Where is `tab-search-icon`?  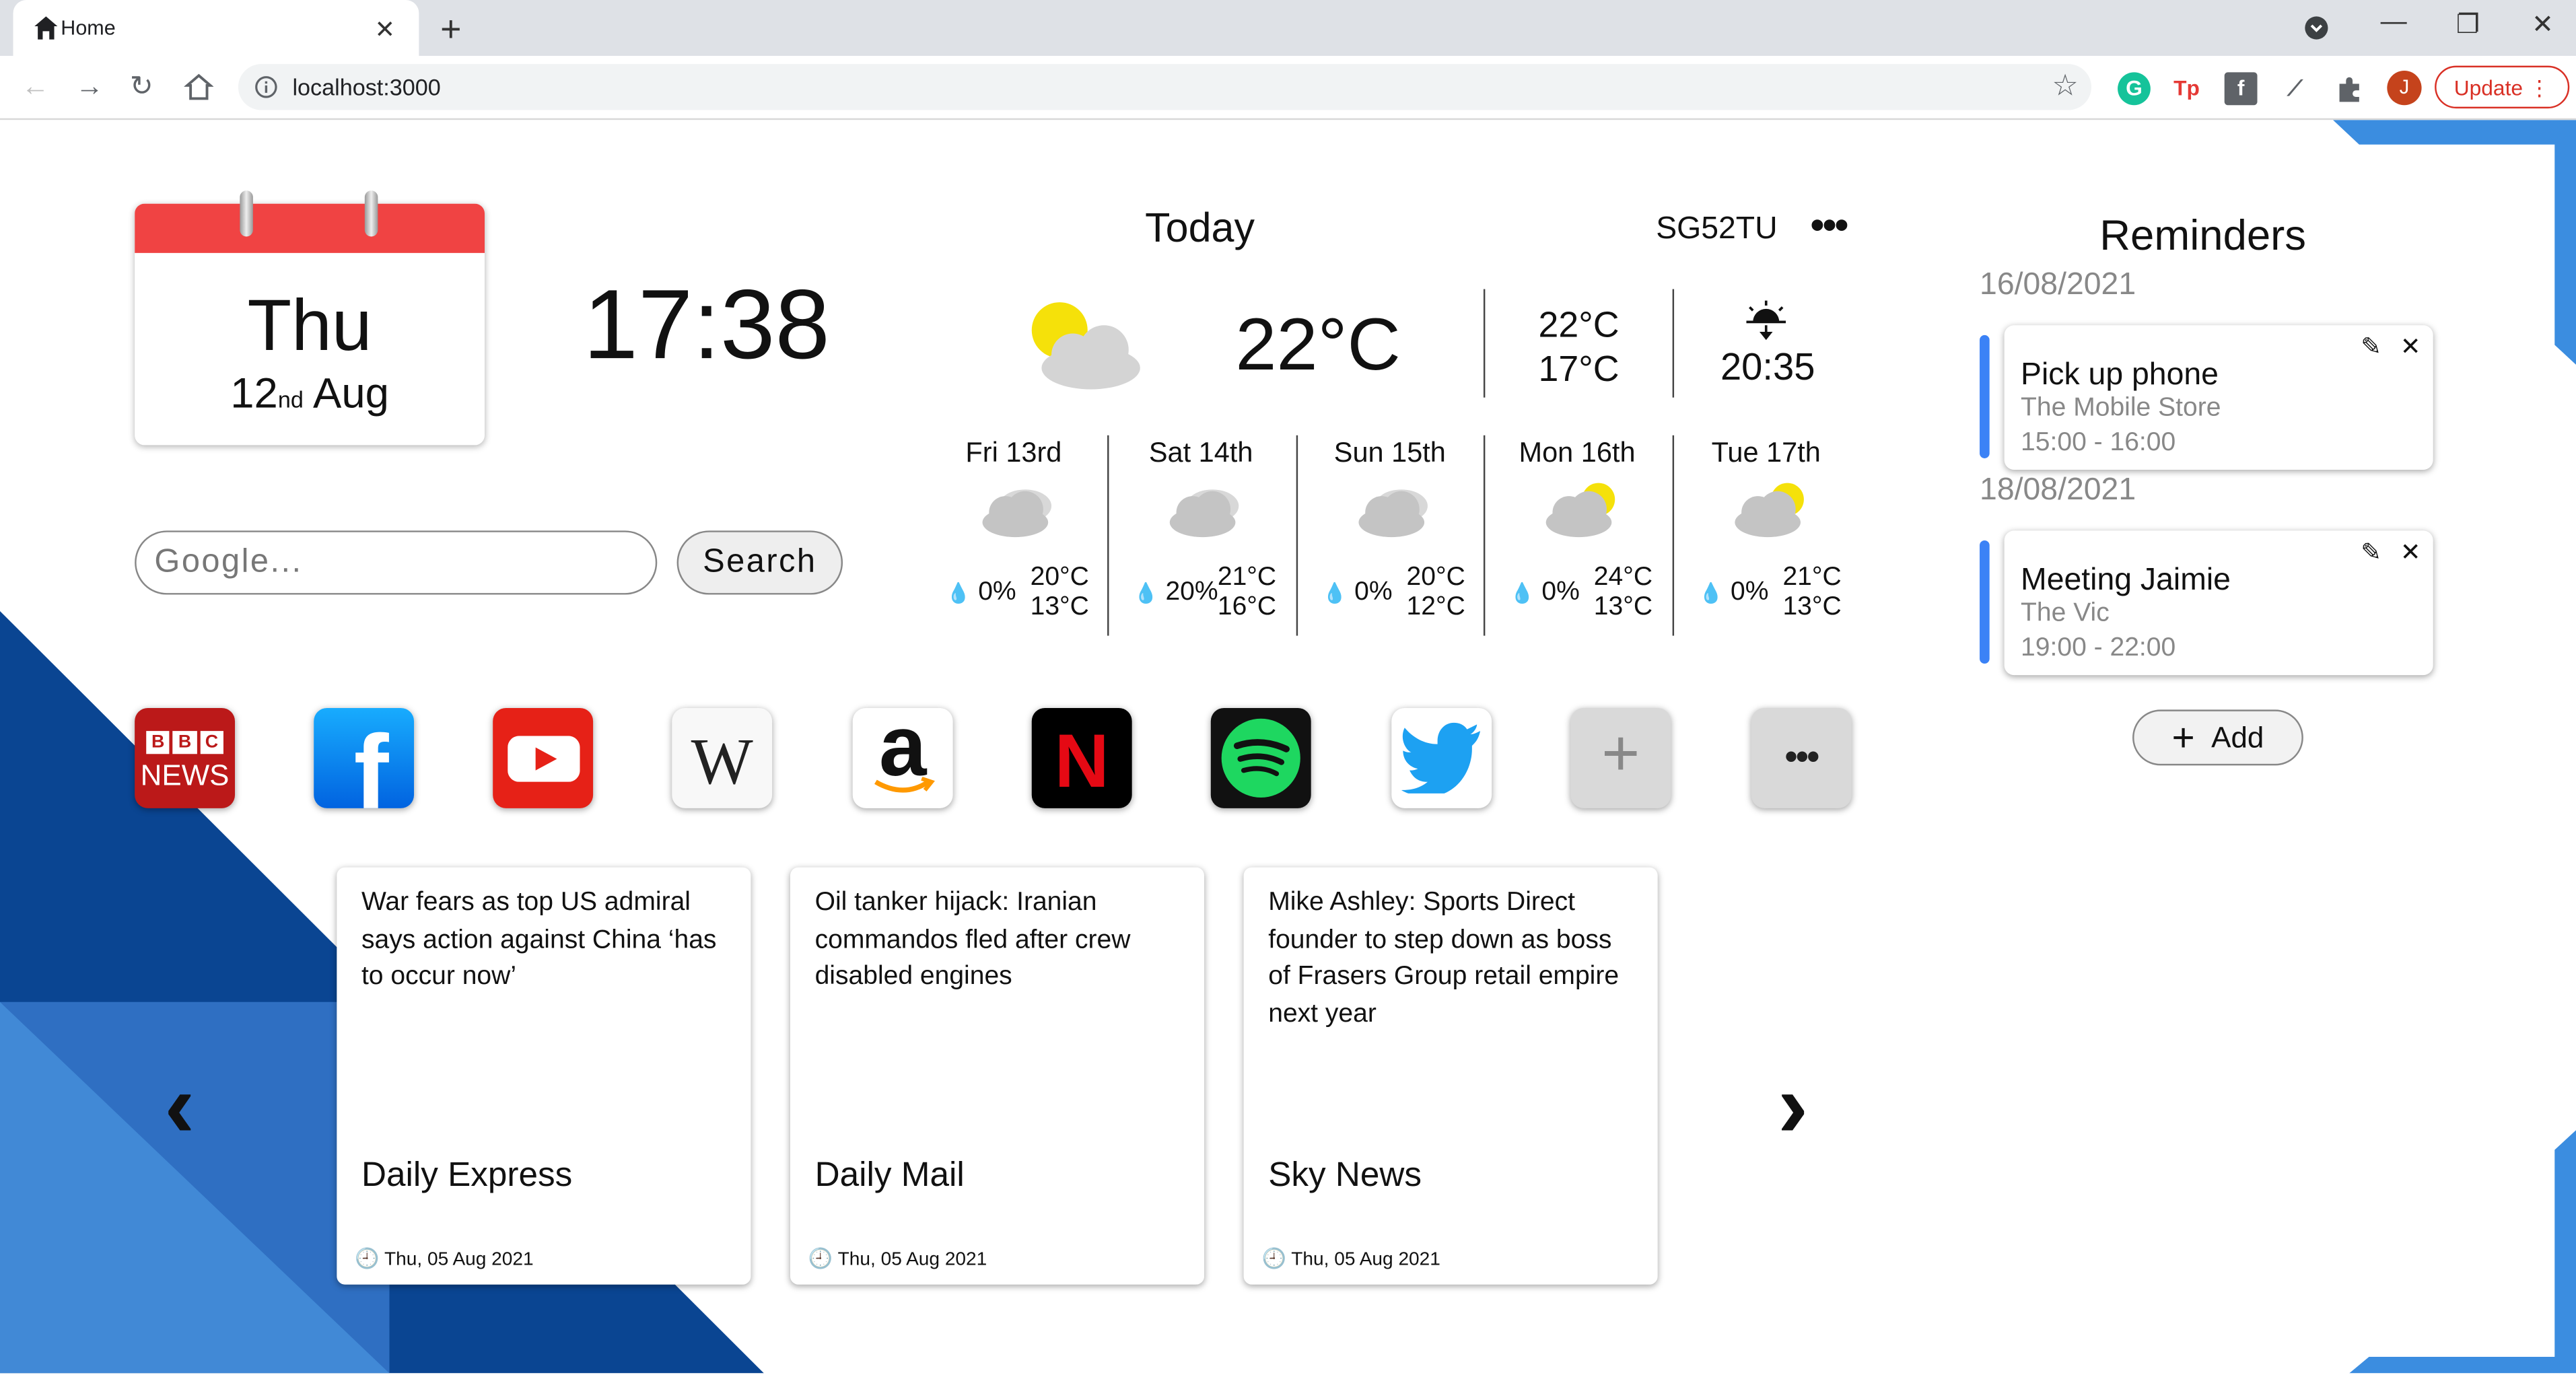
tab-search-icon is located at coordinates (2316, 28).